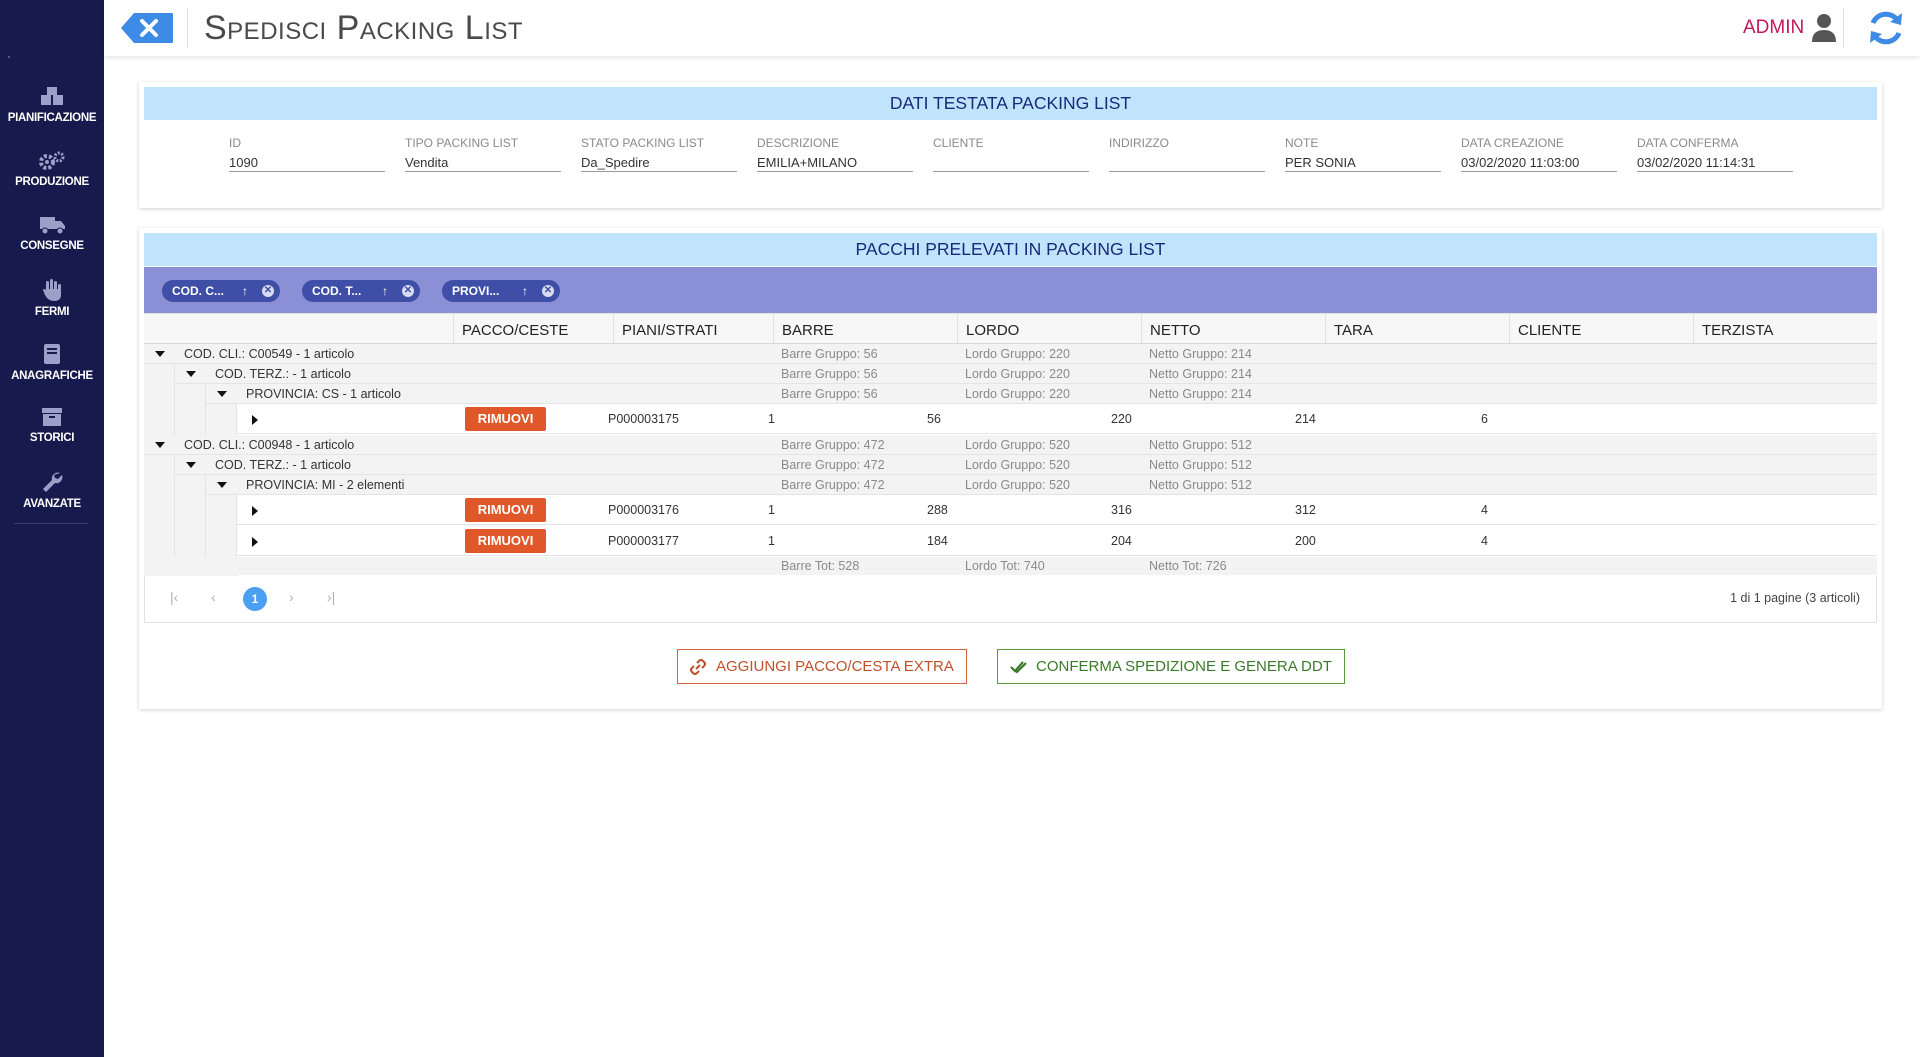 Image resolution: width=1920 pixels, height=1057 pixels. What do you see at coordinates (659, 162) in the screenshot?
I see `field-value: Da_Spedire` at bounding box center [659, 162].